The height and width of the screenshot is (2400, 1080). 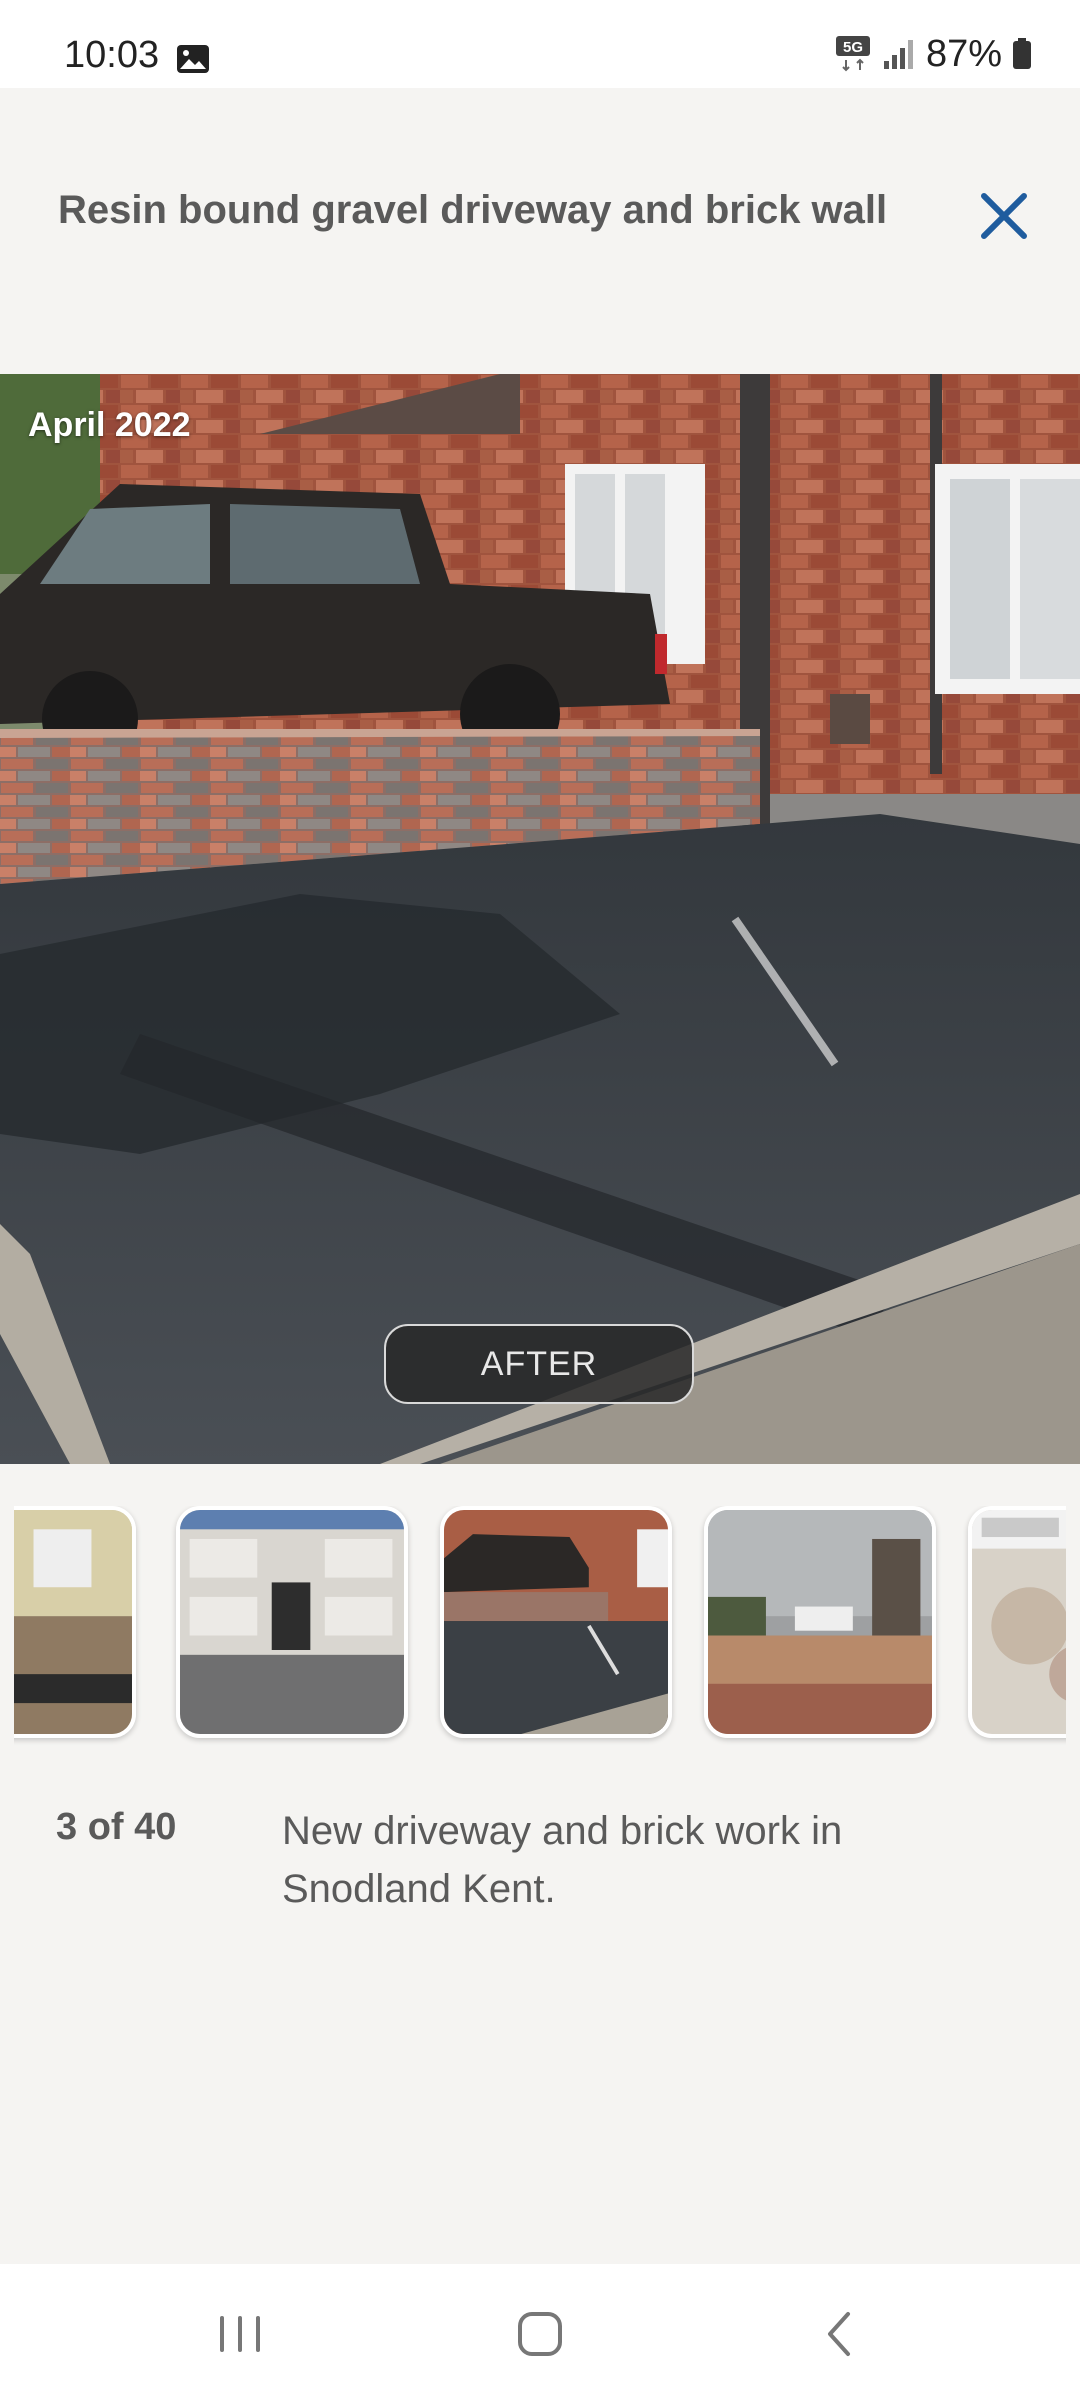 I want to click on battery-icon, so click(x=1022, y=53).